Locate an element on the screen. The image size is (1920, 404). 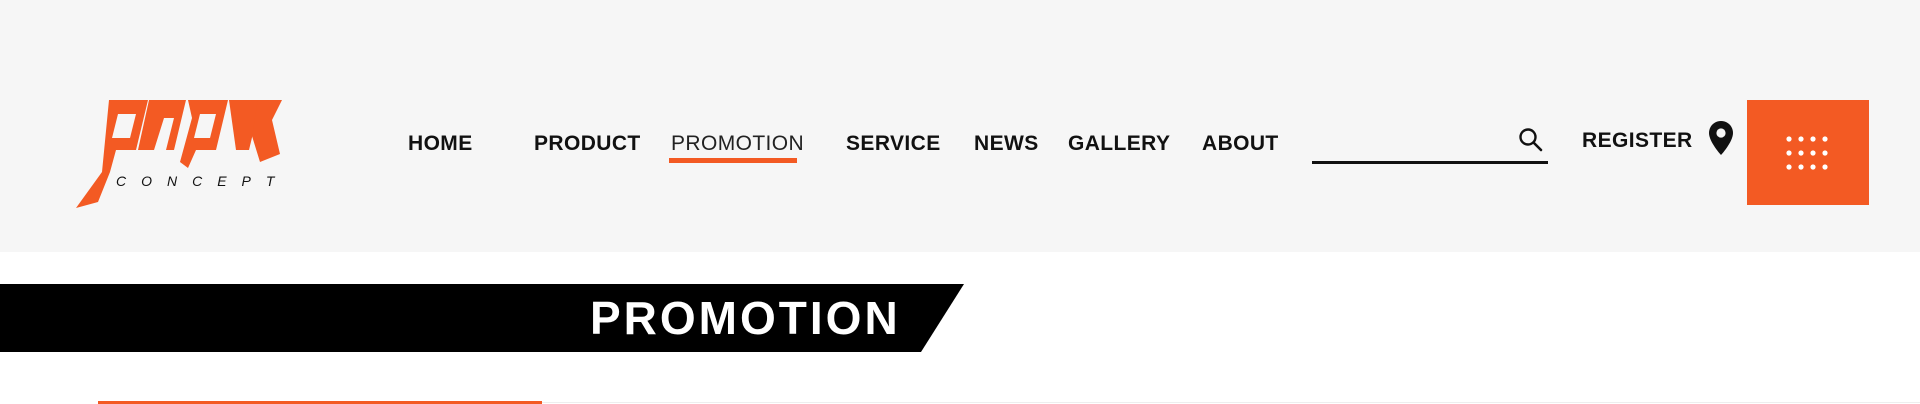
search-input is located at coordinates (1414, 144).